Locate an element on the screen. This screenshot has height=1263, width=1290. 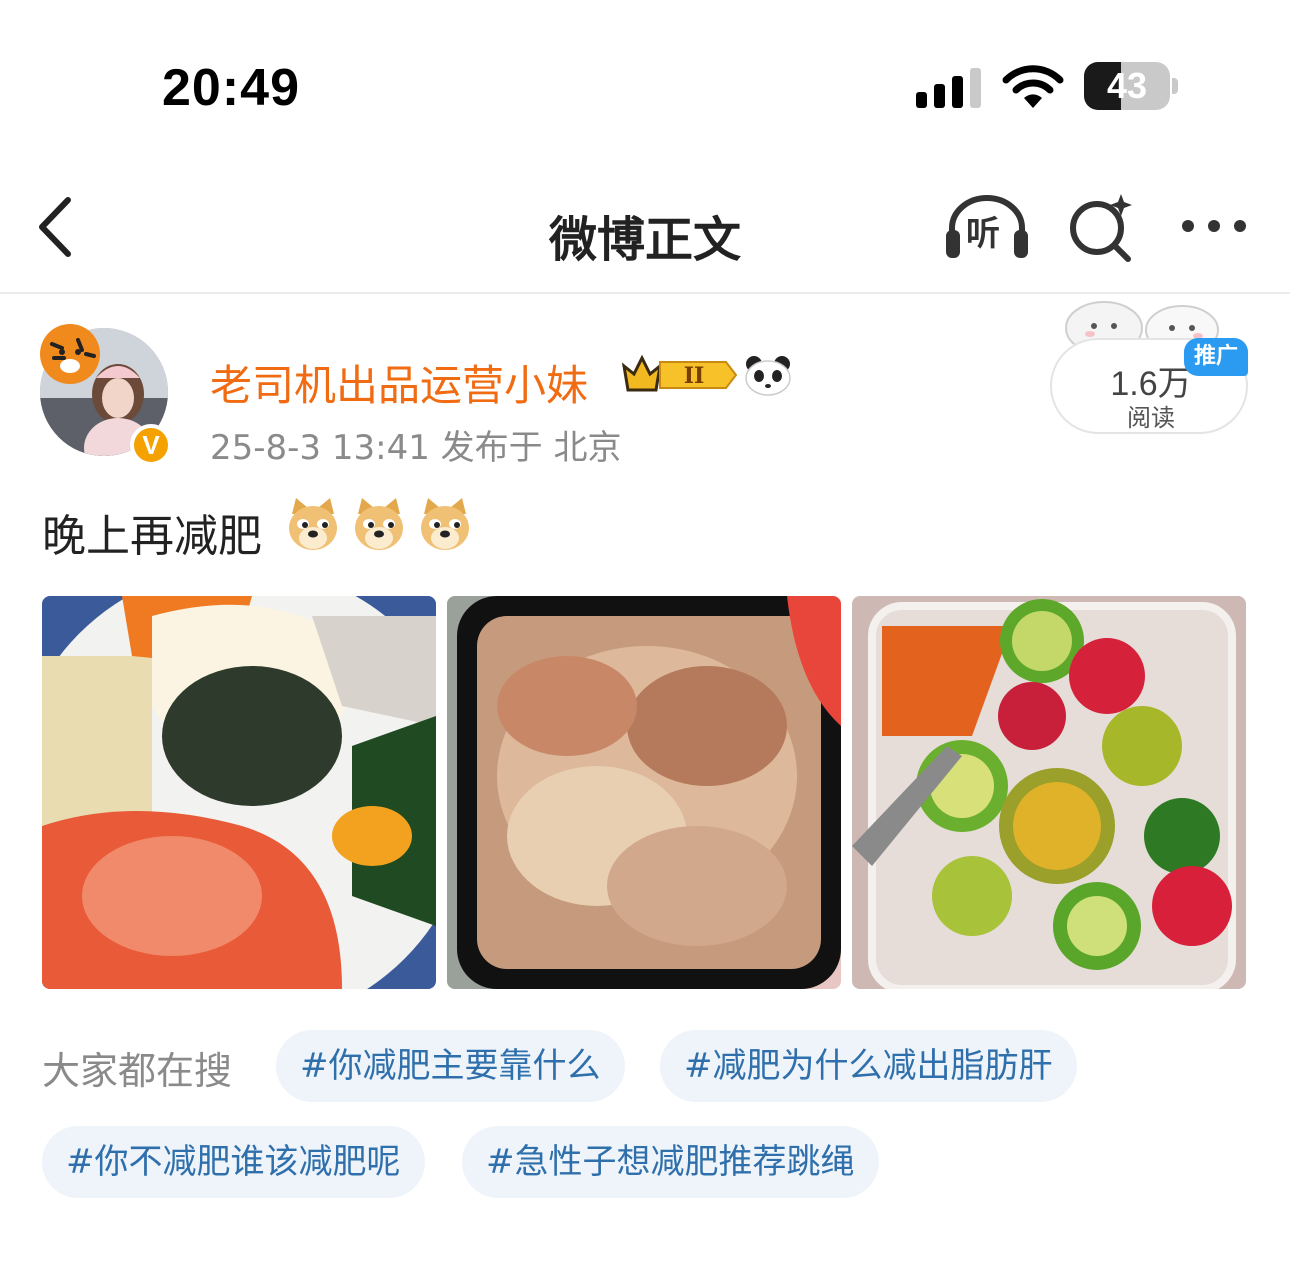
nav-bar: 微博正文 听 is located at coordinates (645, 232).